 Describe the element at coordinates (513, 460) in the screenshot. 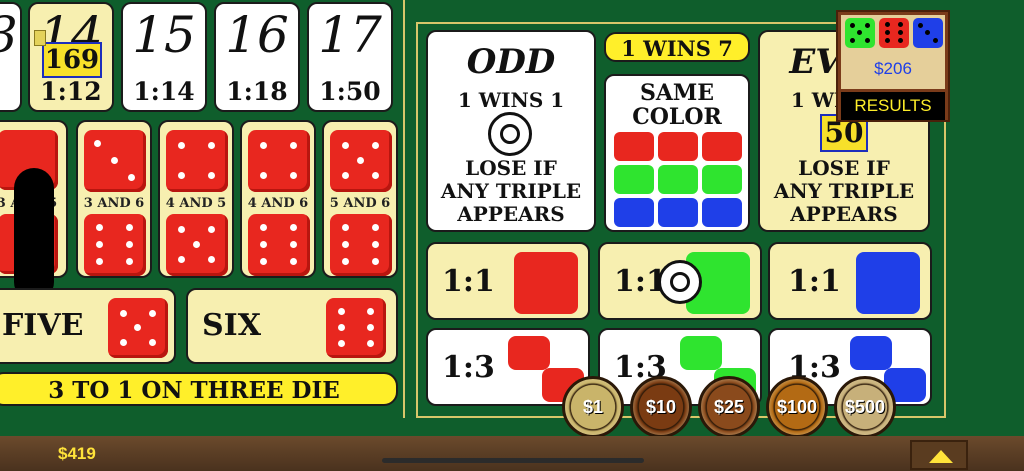

I see `home-indicator` at that location.